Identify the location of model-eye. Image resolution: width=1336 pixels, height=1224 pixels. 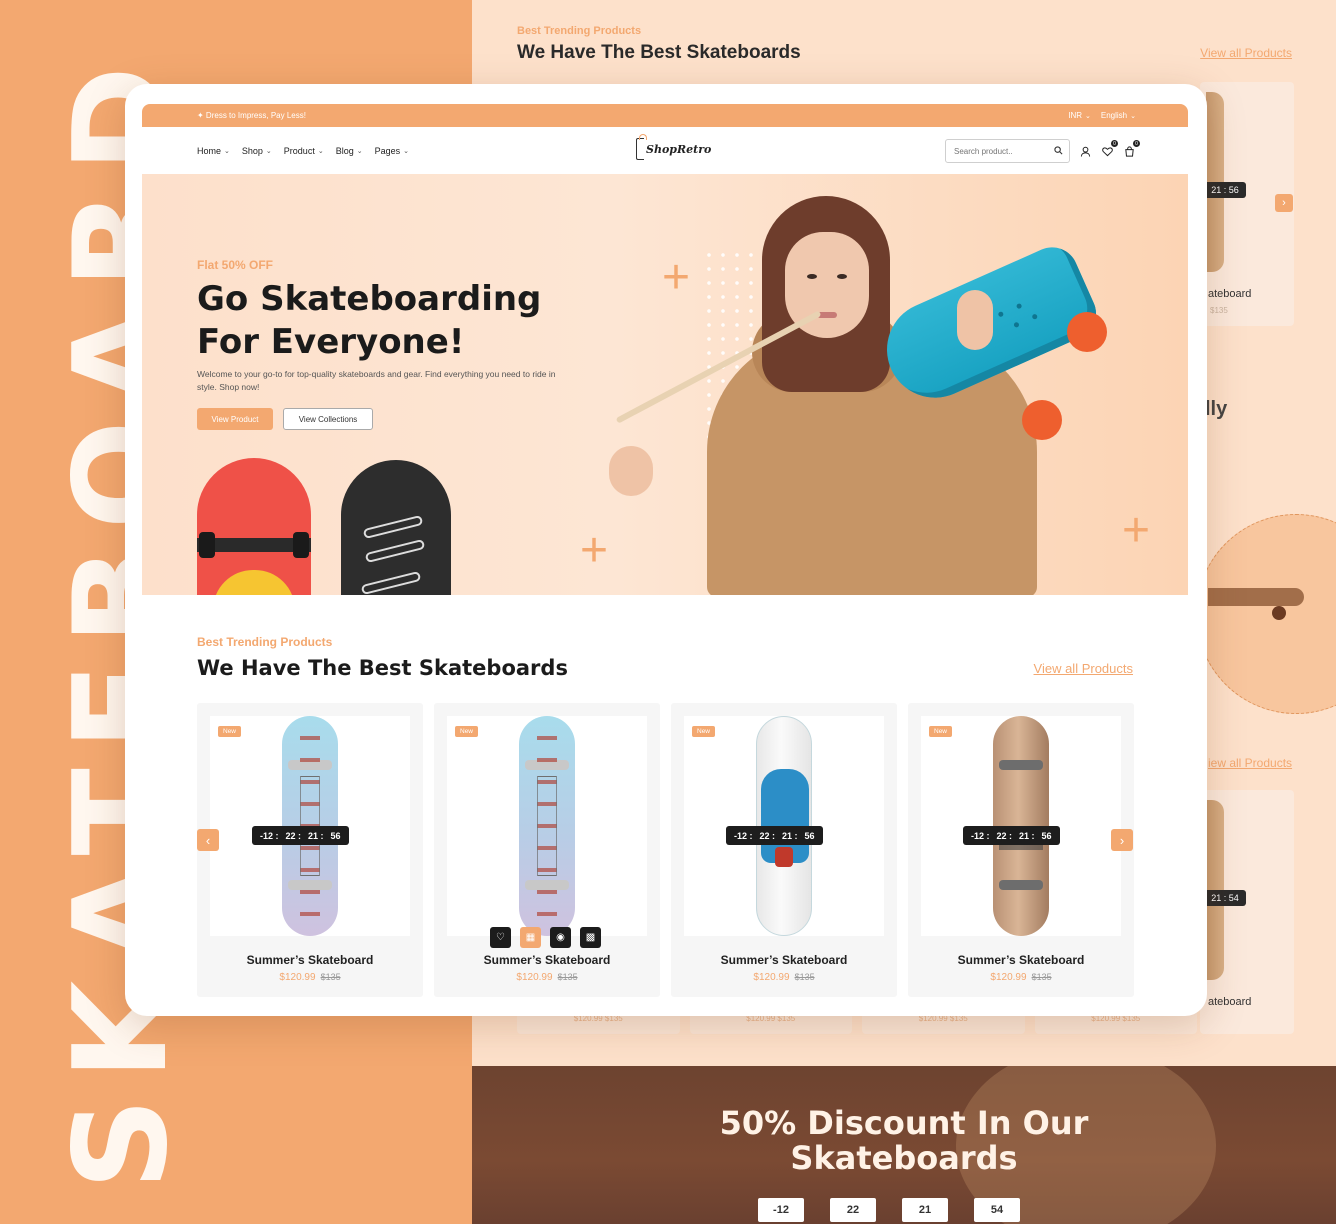
(812, 276).